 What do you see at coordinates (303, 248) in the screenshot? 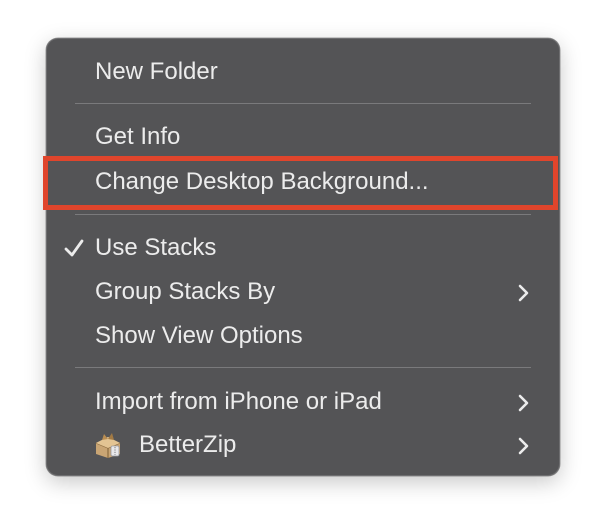
I see `menu-item-use-stacks: Use Stacks` at bounding box center [303, 248].